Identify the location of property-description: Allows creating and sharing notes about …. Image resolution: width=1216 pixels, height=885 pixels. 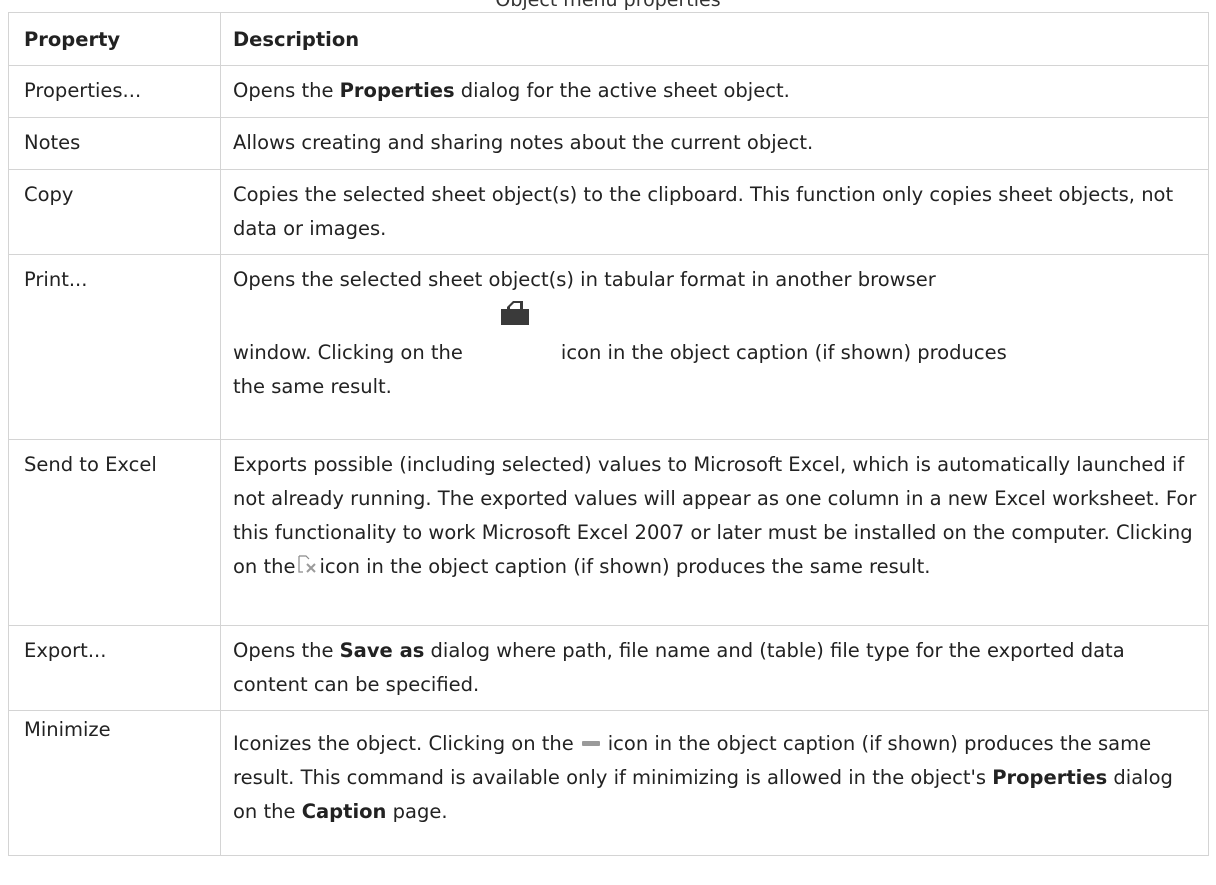
(714, 143).